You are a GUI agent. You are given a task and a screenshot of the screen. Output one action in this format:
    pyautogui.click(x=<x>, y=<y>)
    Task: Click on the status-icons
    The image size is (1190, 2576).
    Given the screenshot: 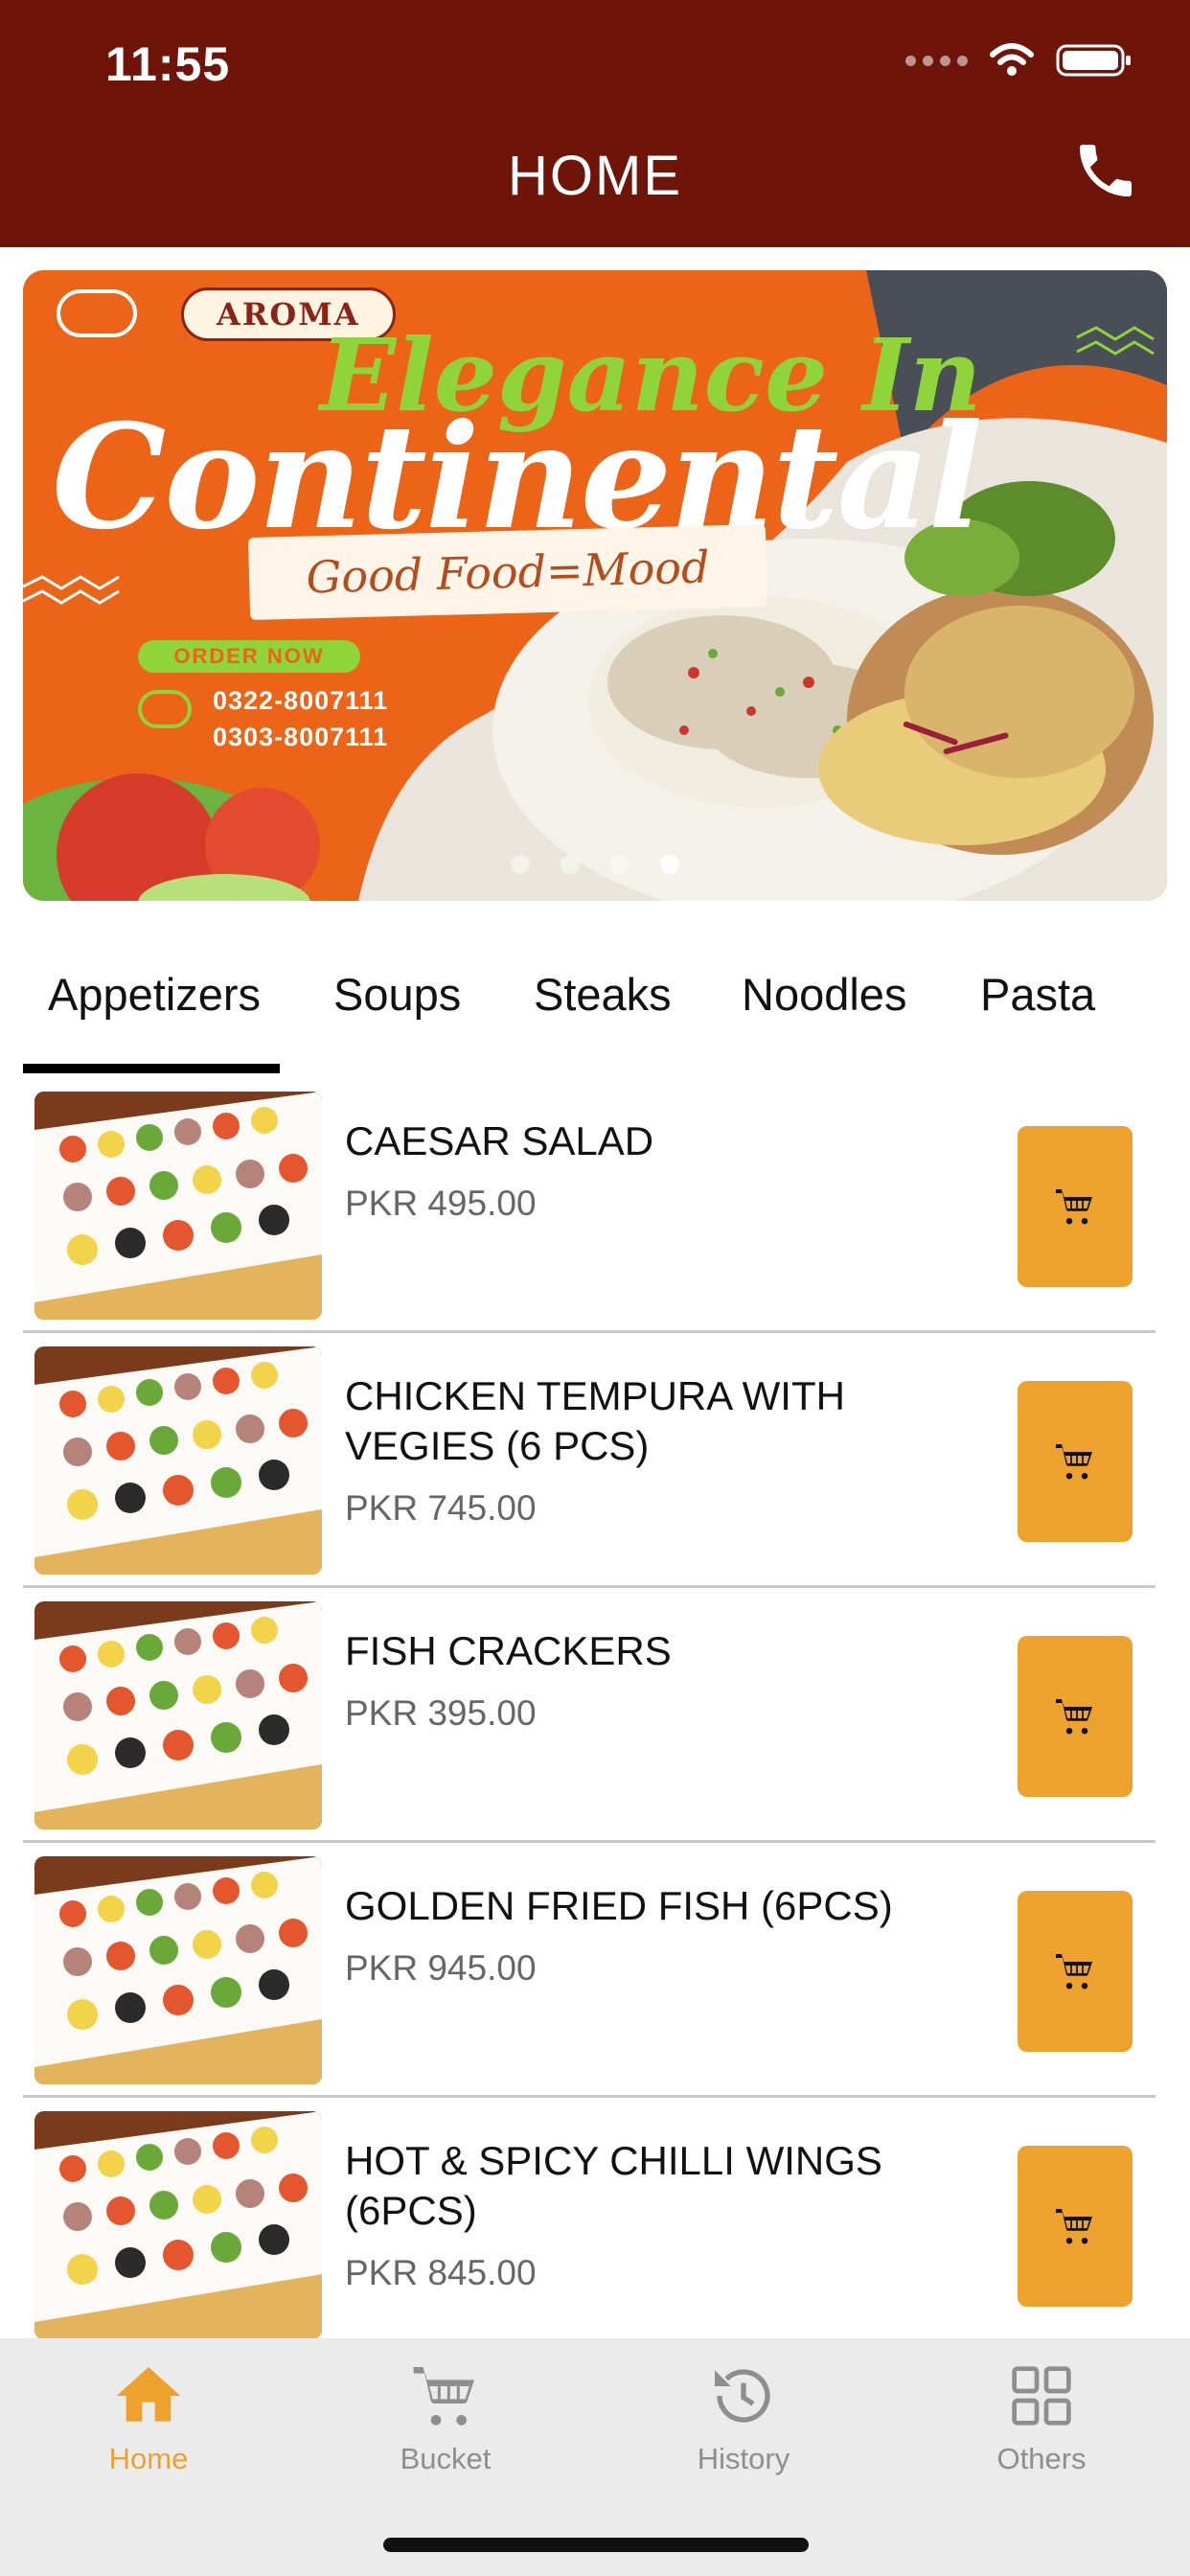 What is the action you would take?
    pyautogui.click(x=1019, y=60)
    